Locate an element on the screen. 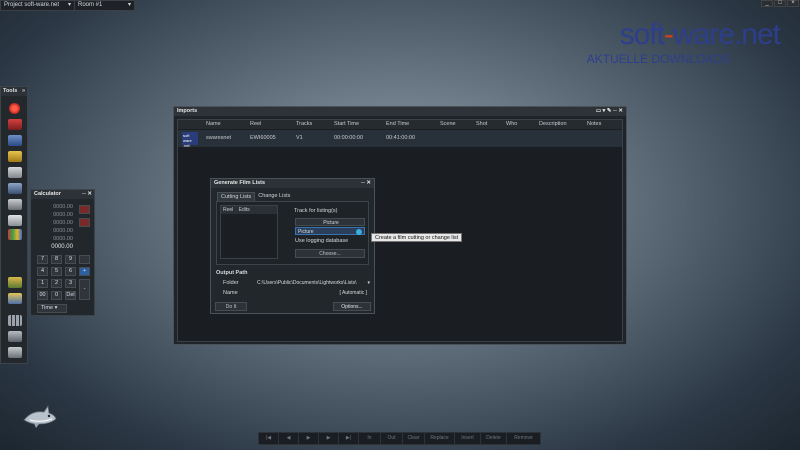  list-header: Reel Edits is located at coordinates (249, 210).